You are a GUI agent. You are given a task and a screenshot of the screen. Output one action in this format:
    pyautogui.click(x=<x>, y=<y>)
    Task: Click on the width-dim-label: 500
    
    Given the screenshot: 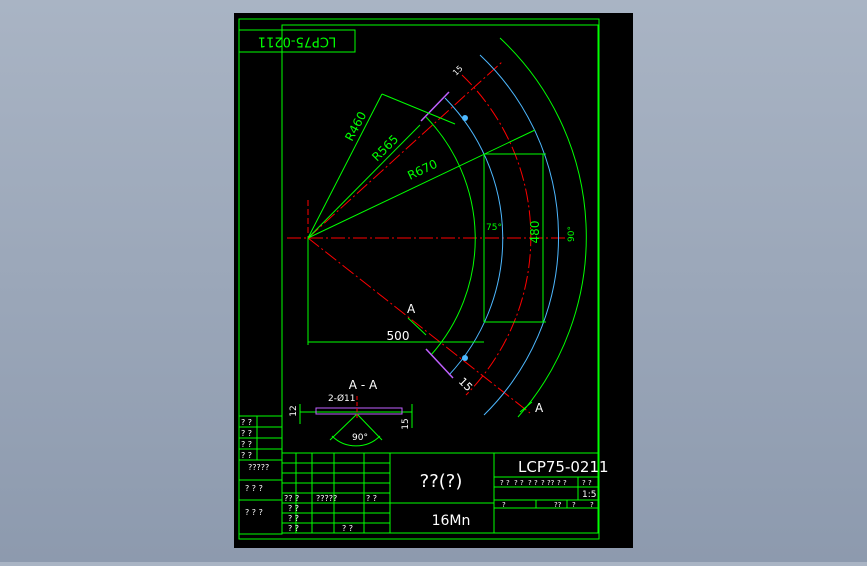 What is the action you would take?
    pyautogui.click(x=398, y=336)
    